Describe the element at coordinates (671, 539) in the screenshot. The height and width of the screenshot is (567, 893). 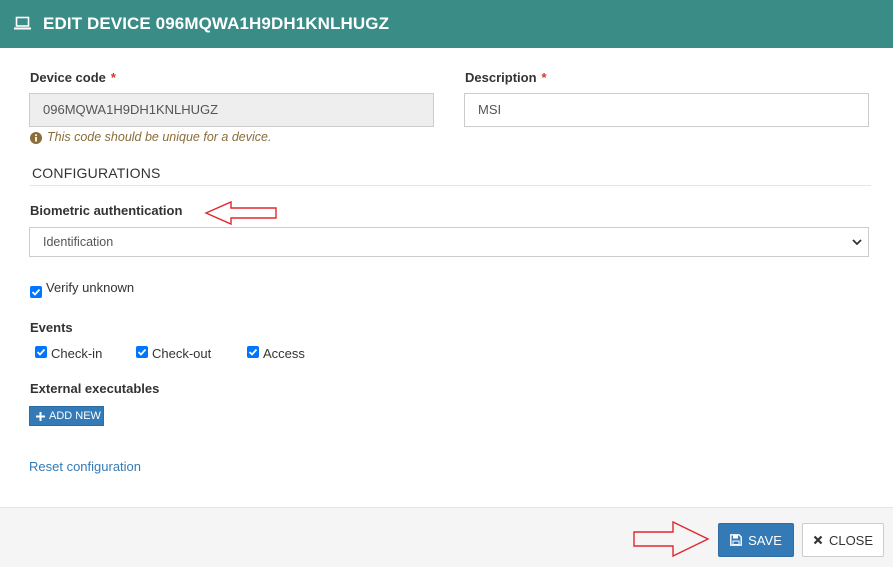
I see `annotation-arrow-right` at that location.